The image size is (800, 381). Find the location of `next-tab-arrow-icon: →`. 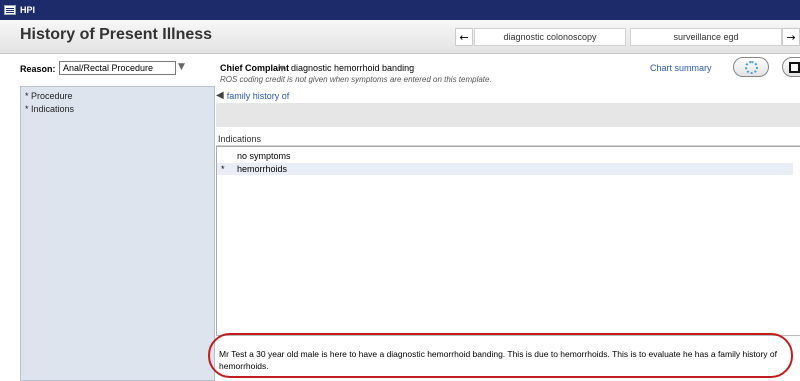

next-tab-arrow-icon: → is located at coordinates (791, 37).